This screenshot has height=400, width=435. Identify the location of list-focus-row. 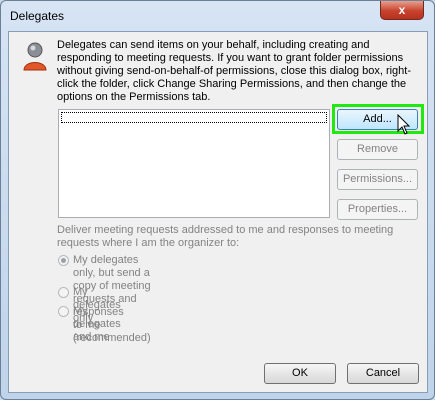
(194, 117).